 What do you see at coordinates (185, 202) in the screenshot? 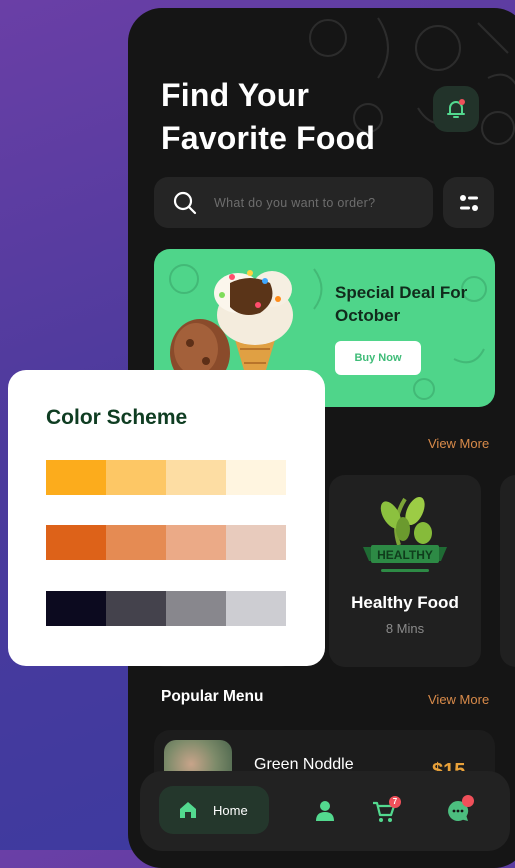
I see `search-icon` at bounding box center [185, 202].